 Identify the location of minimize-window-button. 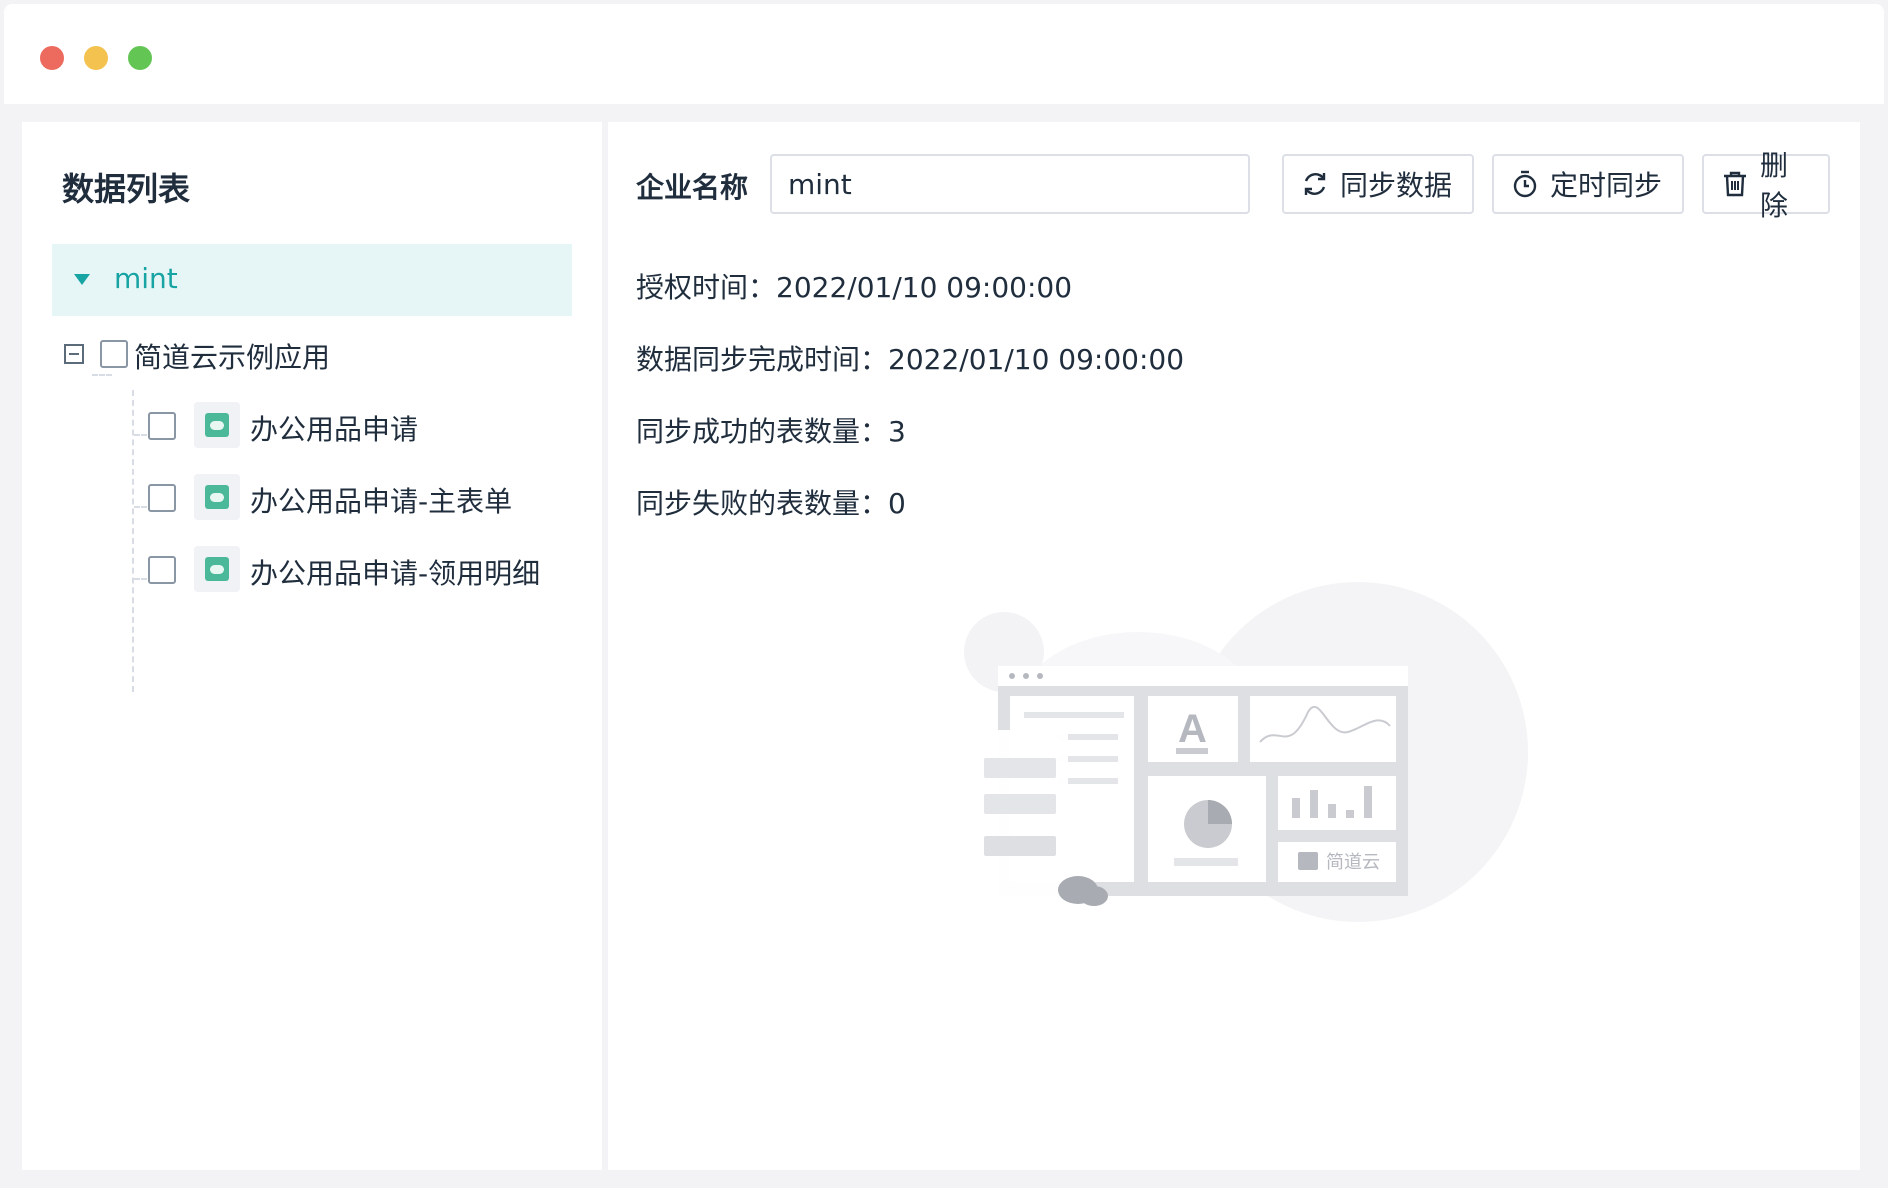
(96, 58).